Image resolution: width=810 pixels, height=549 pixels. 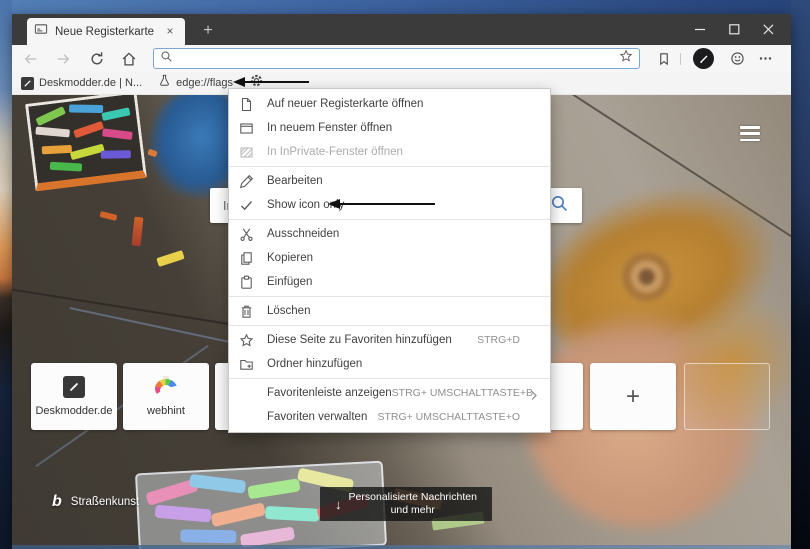 I want to click on tab-title: Neue Registerkarte, so click(x=105, y=31).